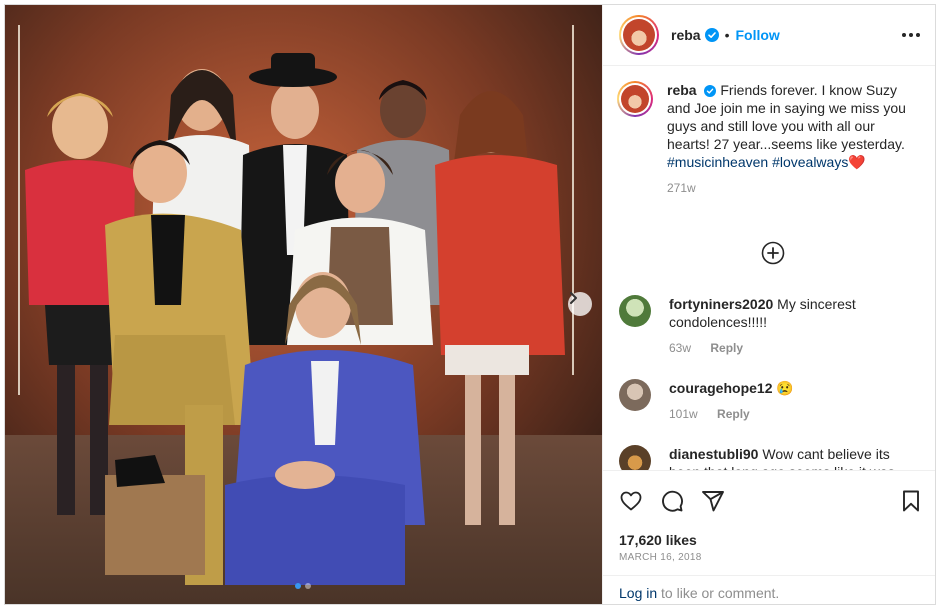 The image size is (939, 609). I want to click on comment-age: 101w, so click(683, 414).